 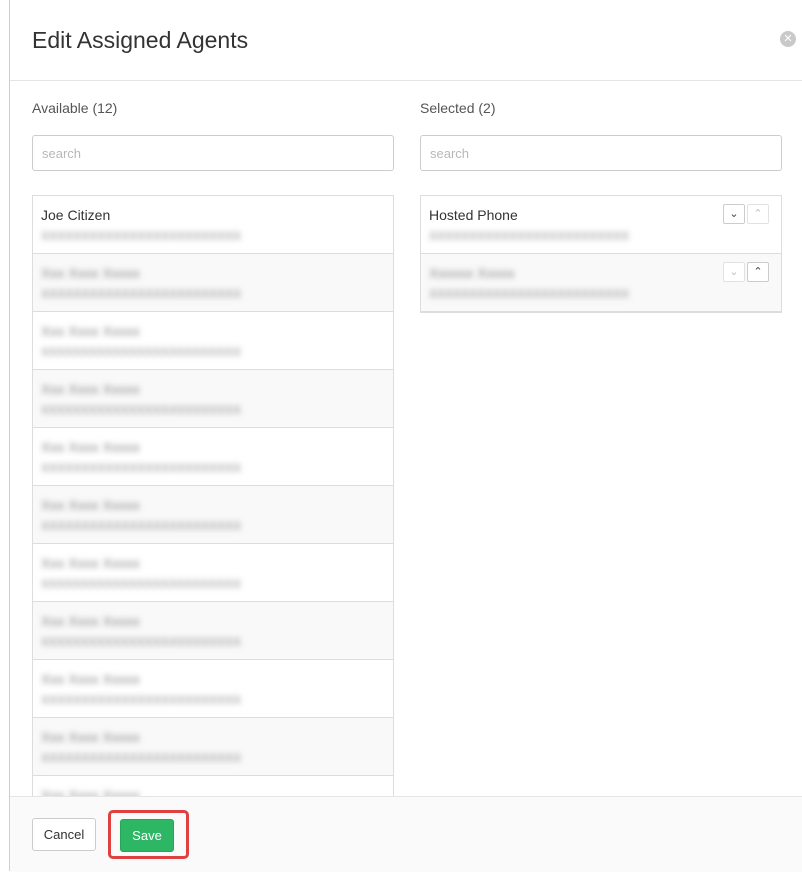 I want to click on dialog-title: Edit Assigned Agents, so click(x=140, y=40).